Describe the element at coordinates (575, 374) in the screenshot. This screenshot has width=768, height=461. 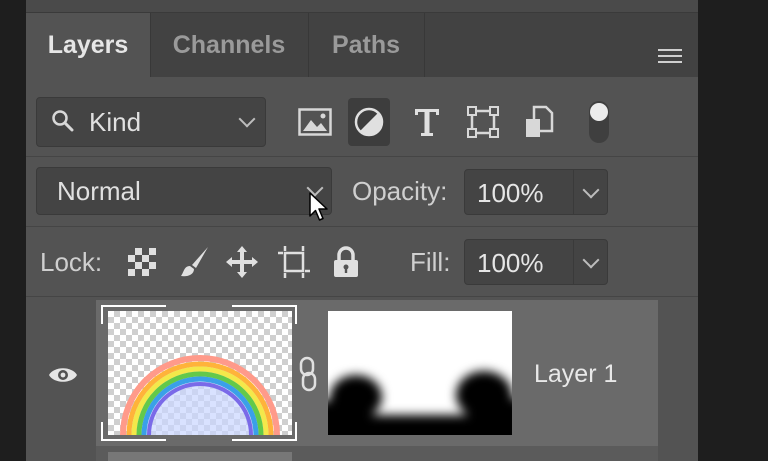
I see `layer-name: Layer 1` at that location.